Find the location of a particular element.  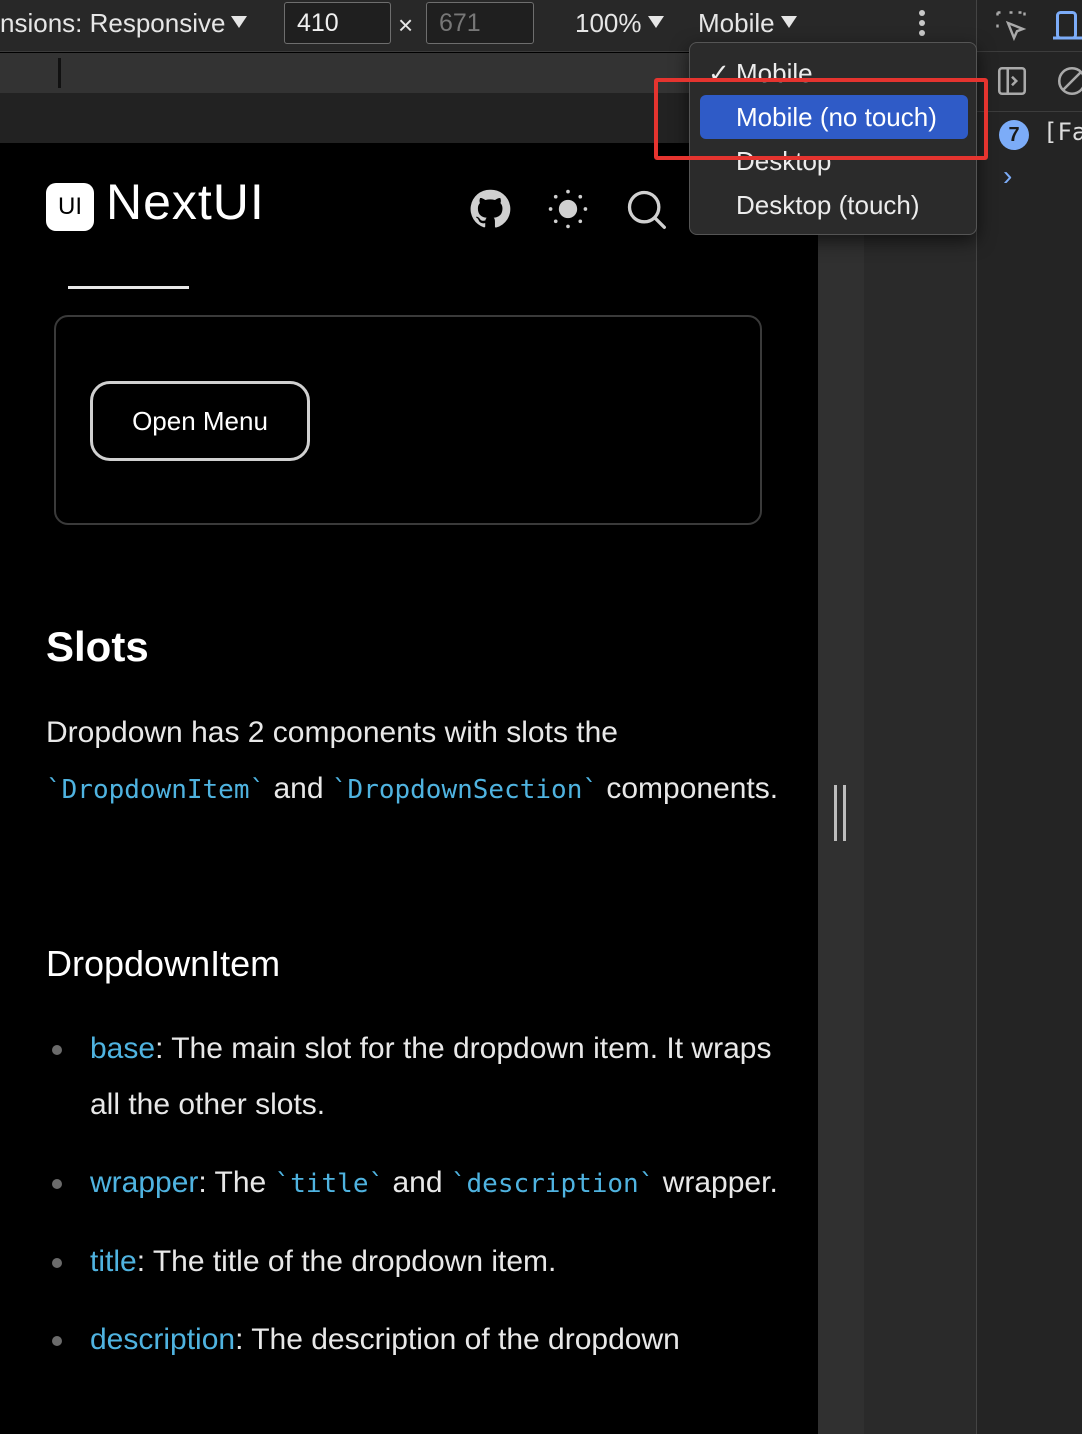

more-options-icon is located at coordinates (923, 25).